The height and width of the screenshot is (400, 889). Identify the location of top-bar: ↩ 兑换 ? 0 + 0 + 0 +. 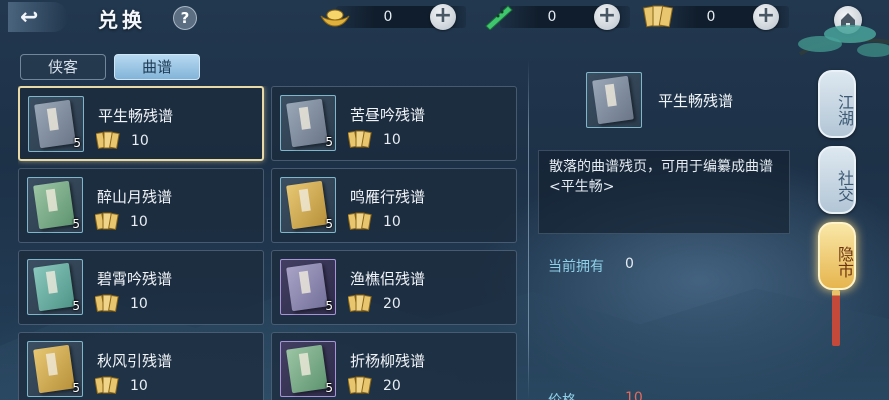
(444, 18).